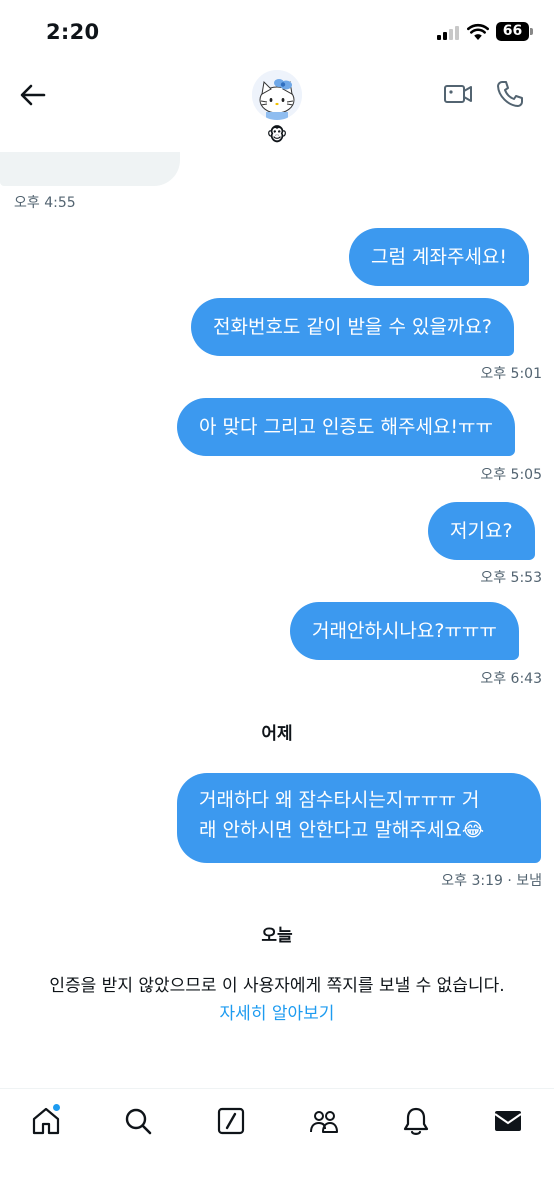  Describe the element at coordinates (33, 95) in the screenshot. I see `back-arrow-icon` at that location.